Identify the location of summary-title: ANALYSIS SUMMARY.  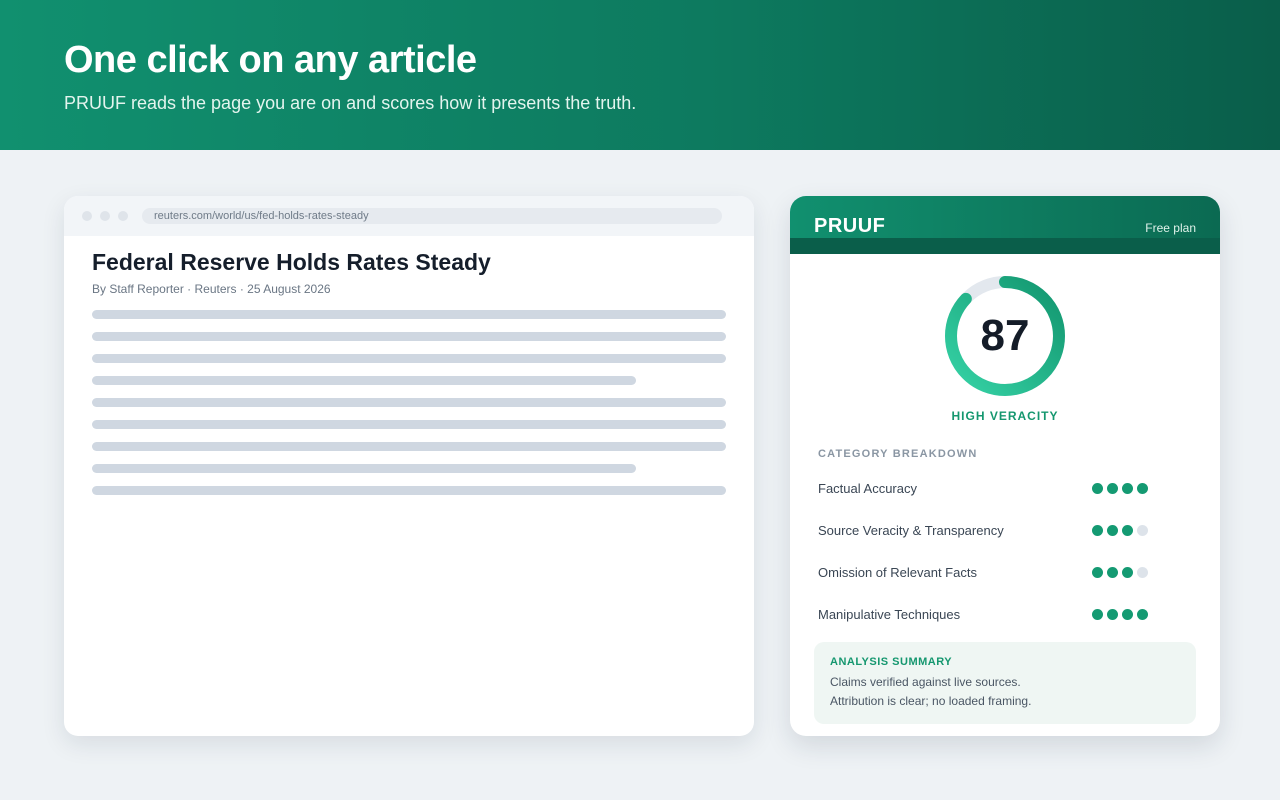
(891, 662).